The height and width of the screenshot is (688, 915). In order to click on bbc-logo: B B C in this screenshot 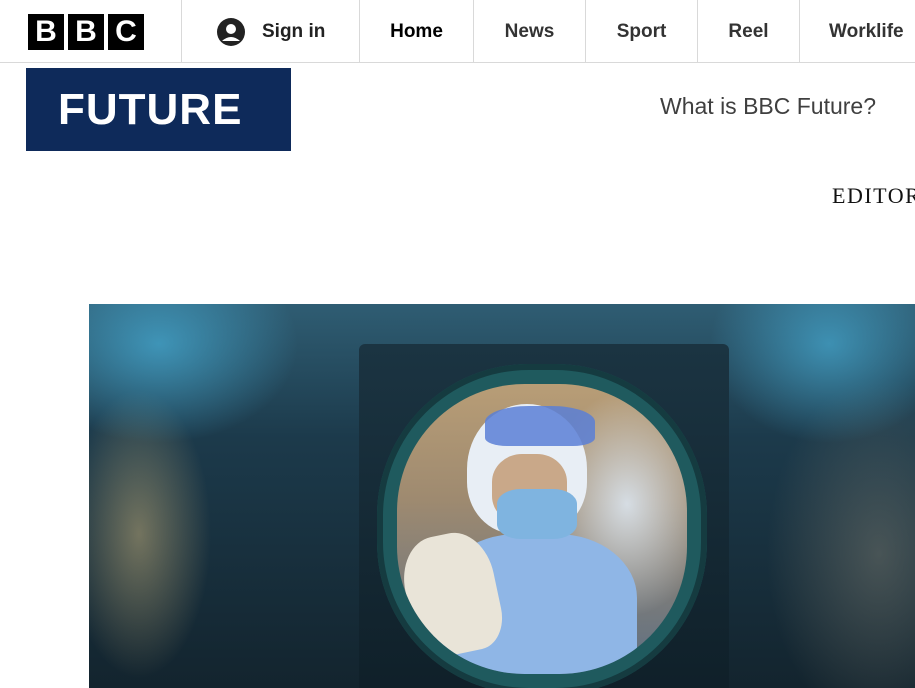, I will do `click(86, 32)`.